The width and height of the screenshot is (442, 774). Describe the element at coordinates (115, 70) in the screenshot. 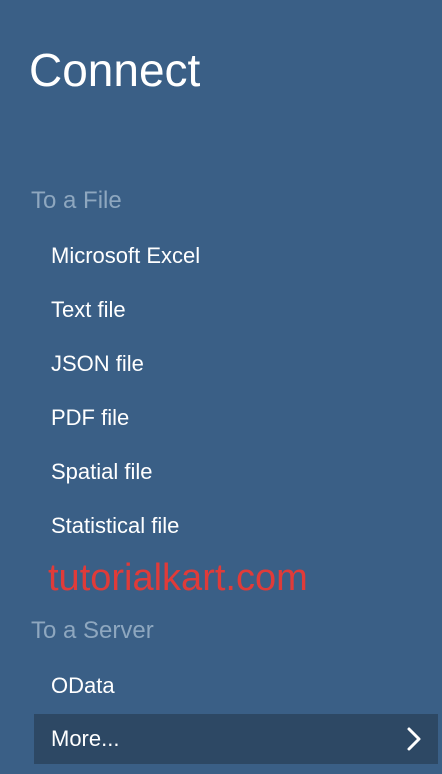

I see `page-title: Connect` at that location.